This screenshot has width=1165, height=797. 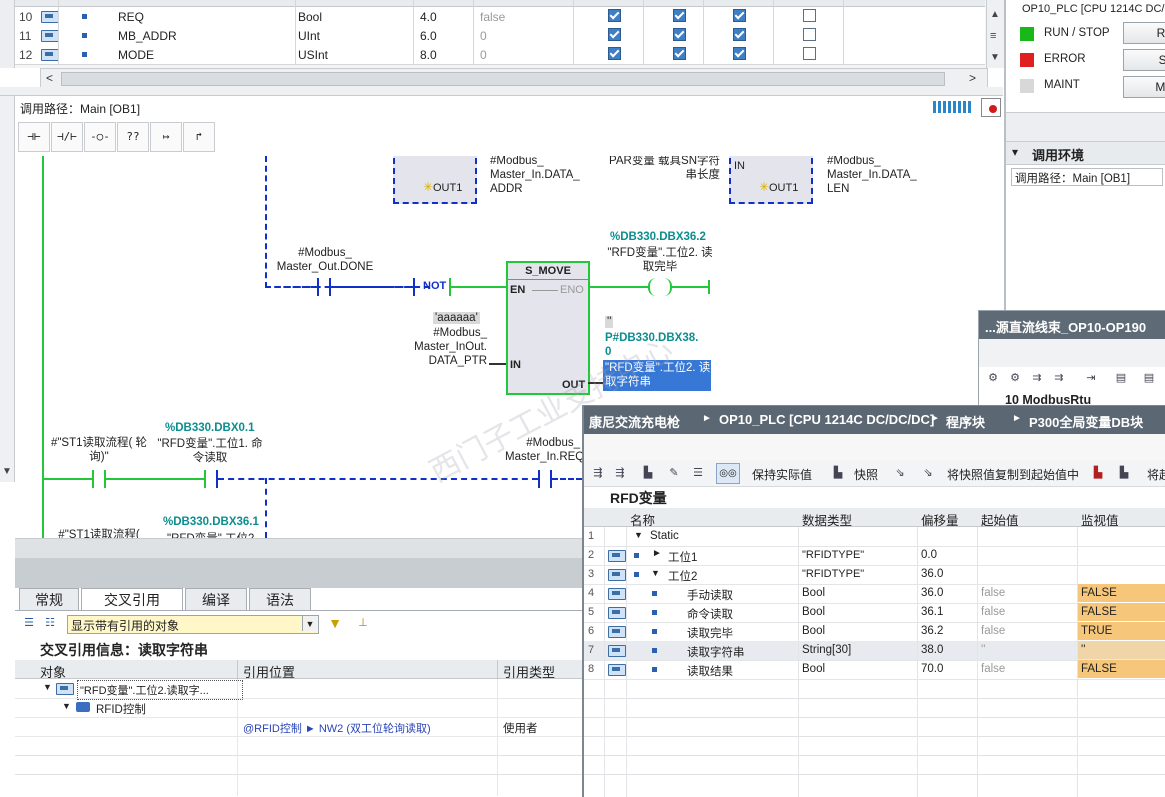 What do you see at coordinates (1013, 474) in the screenshot?
I see `copy-to-start-button: 将快照值复制到起始值中` at bounding box center [1013, 474].